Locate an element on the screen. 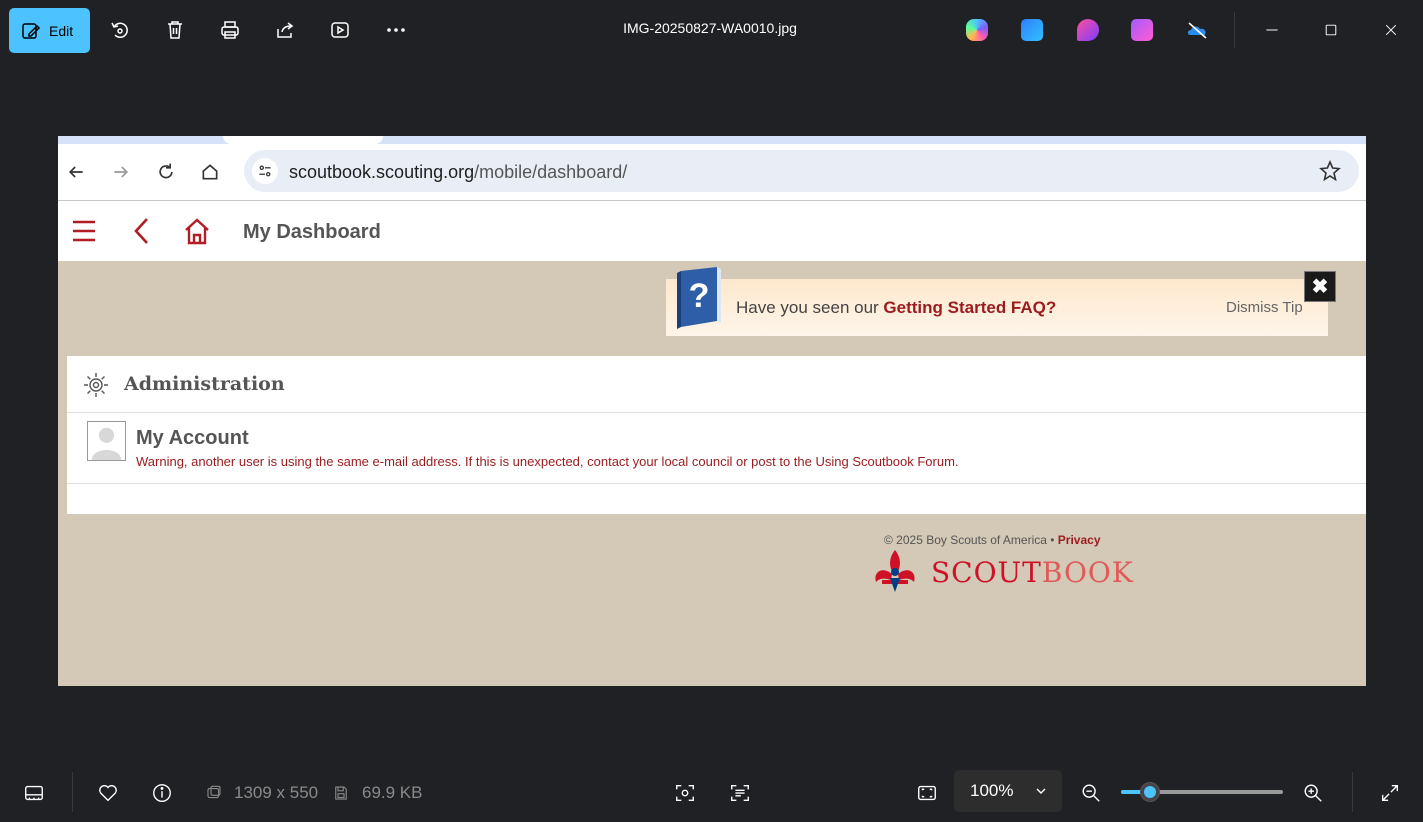  info-icon is located at coordinates (162, 793).